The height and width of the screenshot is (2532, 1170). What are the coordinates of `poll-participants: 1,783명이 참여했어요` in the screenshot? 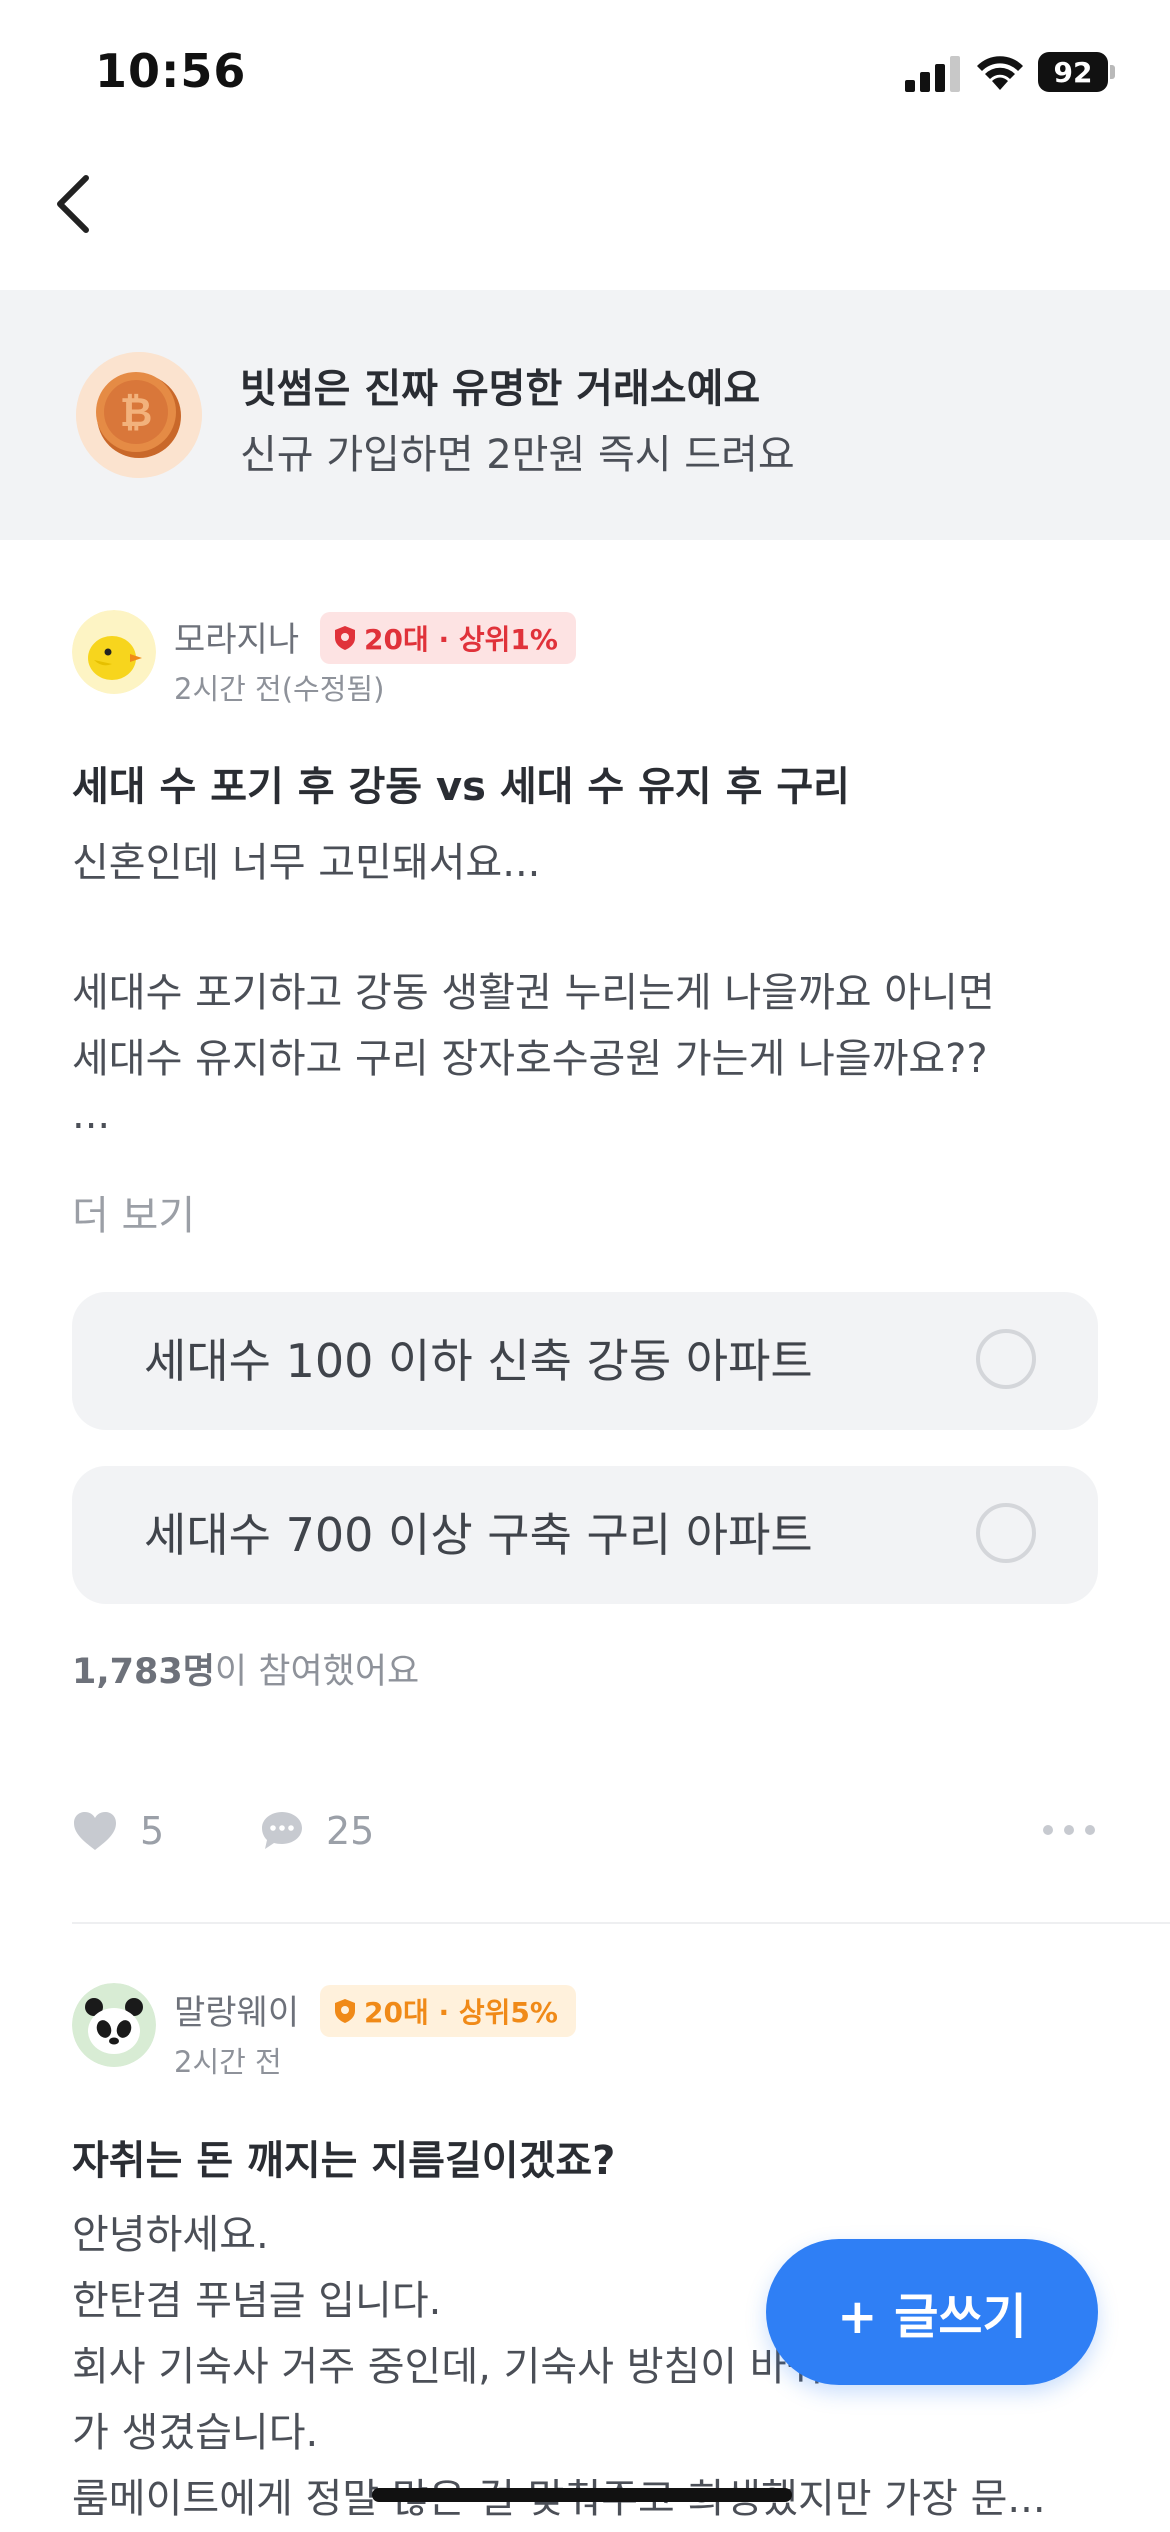 It's located at (245, 1668).